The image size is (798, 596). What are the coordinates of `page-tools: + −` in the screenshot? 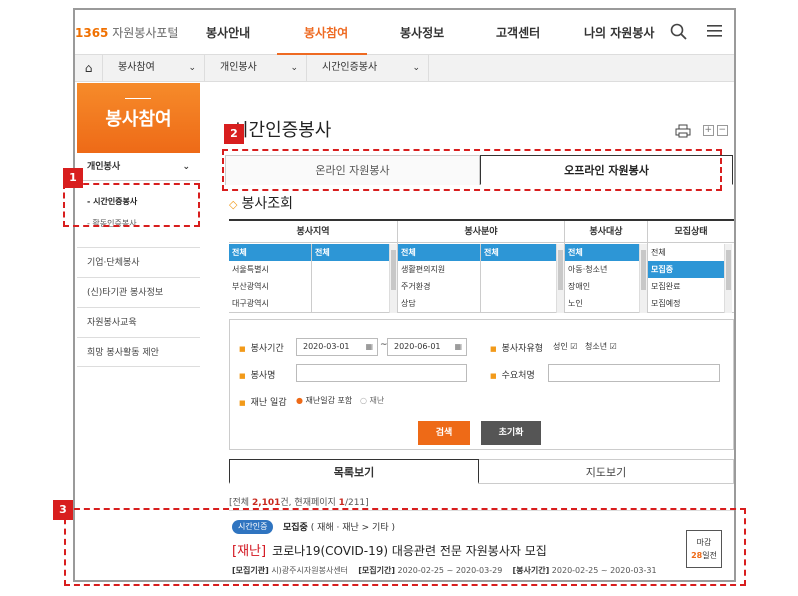 It's located at (701, 130).